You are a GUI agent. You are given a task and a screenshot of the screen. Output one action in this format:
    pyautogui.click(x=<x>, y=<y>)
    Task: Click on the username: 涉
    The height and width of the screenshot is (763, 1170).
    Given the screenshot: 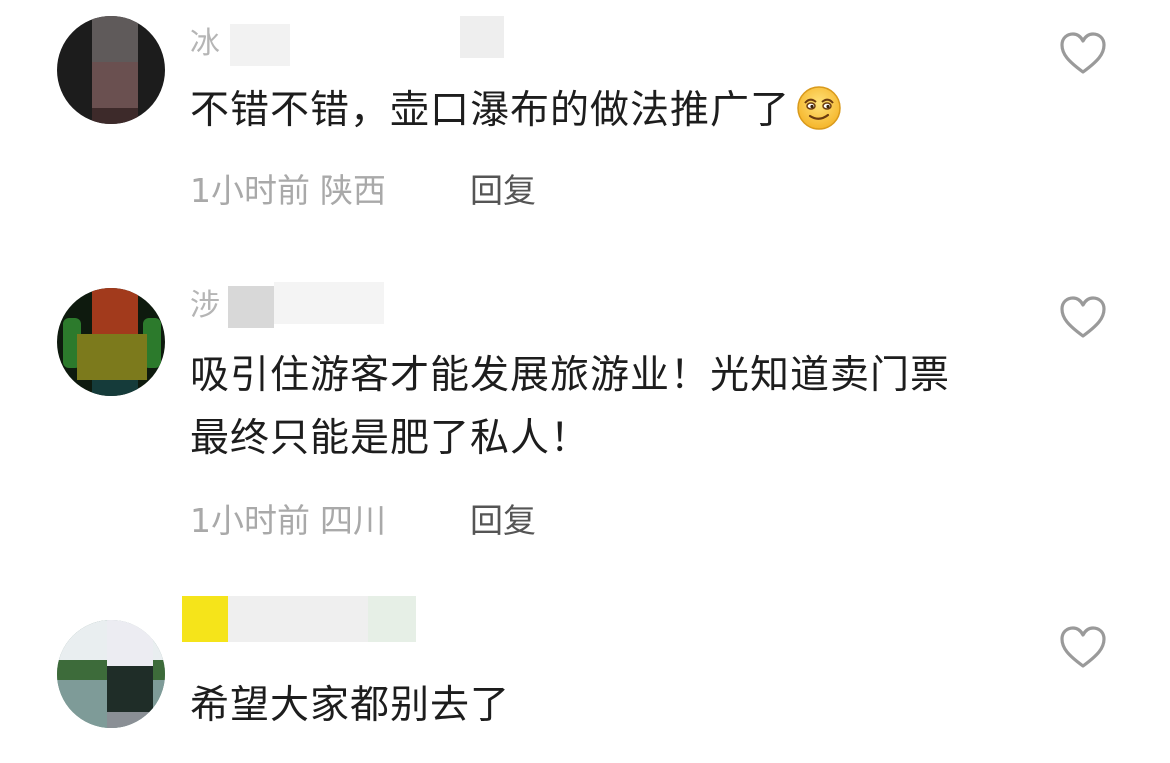 What is the action you would take?
    pyautogui.click(x=287, y=305)
    